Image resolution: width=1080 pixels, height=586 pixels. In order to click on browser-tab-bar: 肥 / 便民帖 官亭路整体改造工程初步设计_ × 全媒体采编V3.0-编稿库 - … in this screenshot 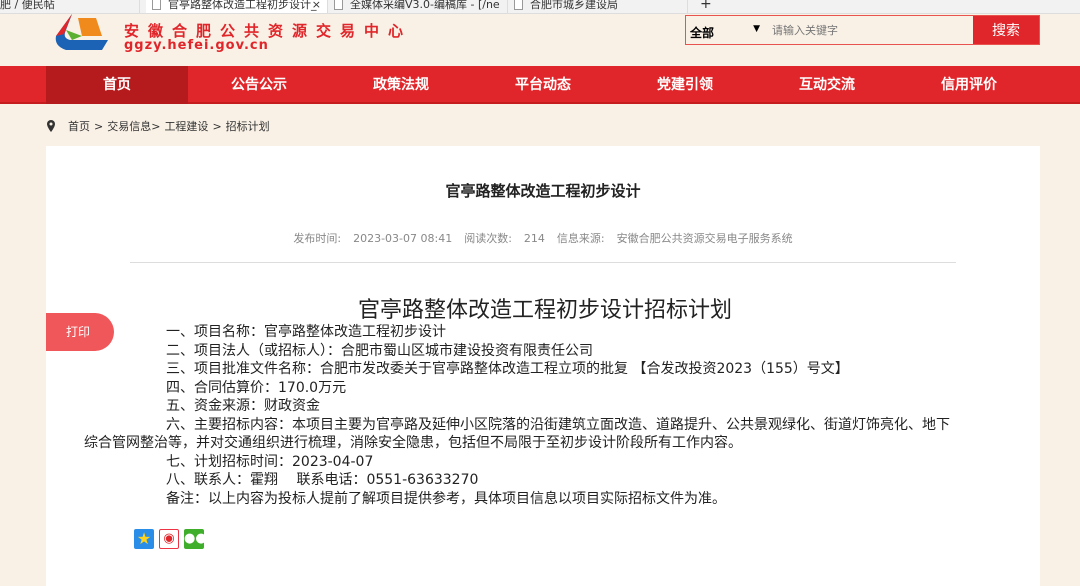, I will do `click(540, 7)`.